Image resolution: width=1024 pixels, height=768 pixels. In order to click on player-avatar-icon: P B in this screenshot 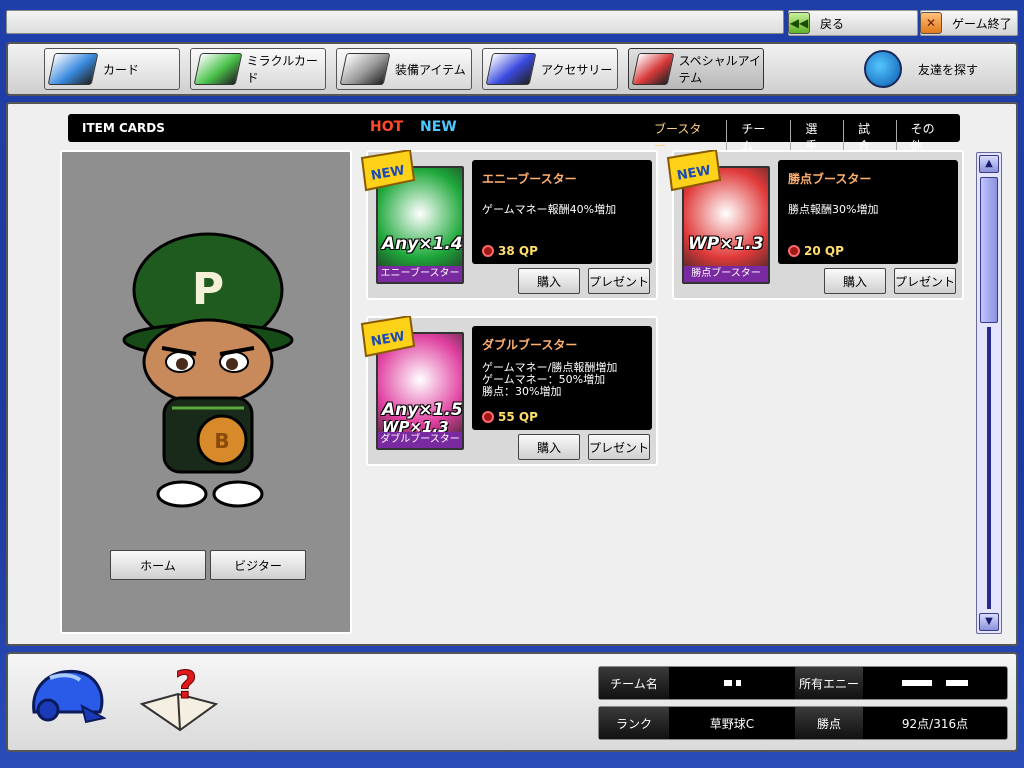, I will do `click(208, 370)`.